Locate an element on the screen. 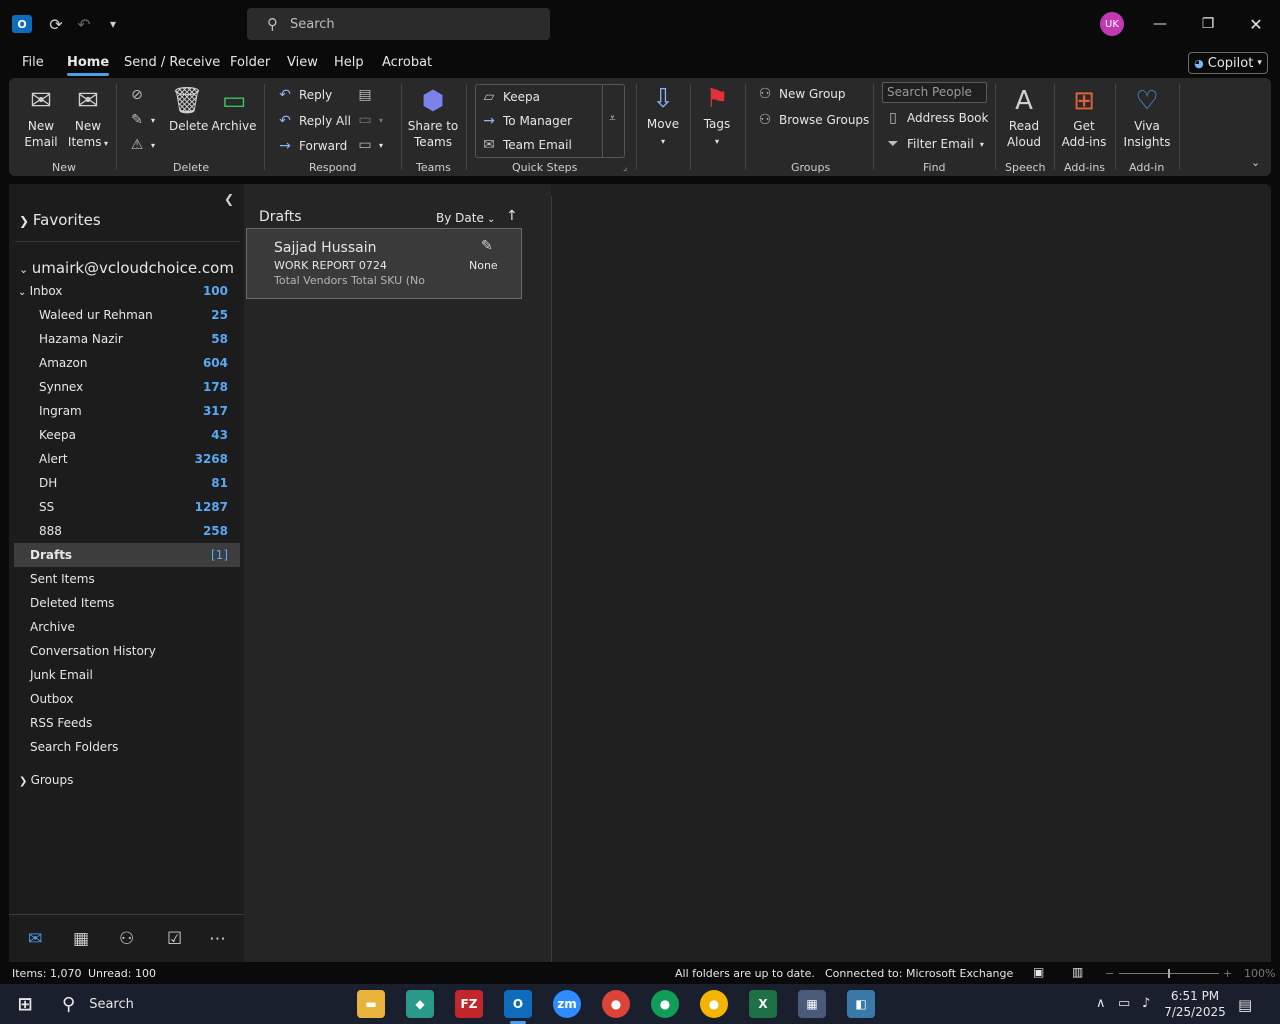 This screenshot has width=1280, height=1024. archive-button: ▭ Archive is located at coordinates (234, 110).